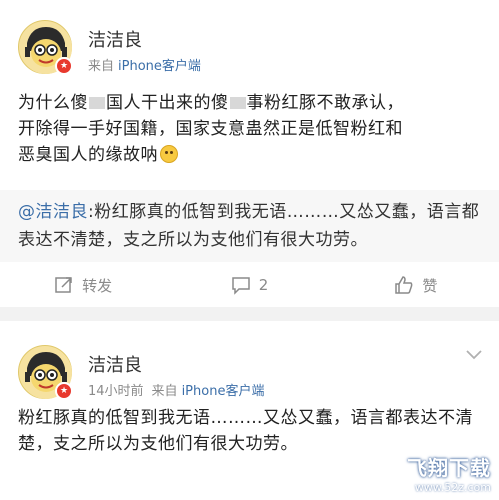  Describe the element at coordinates (240, 286) in the screenshot. I see `comment-icon` at that location.